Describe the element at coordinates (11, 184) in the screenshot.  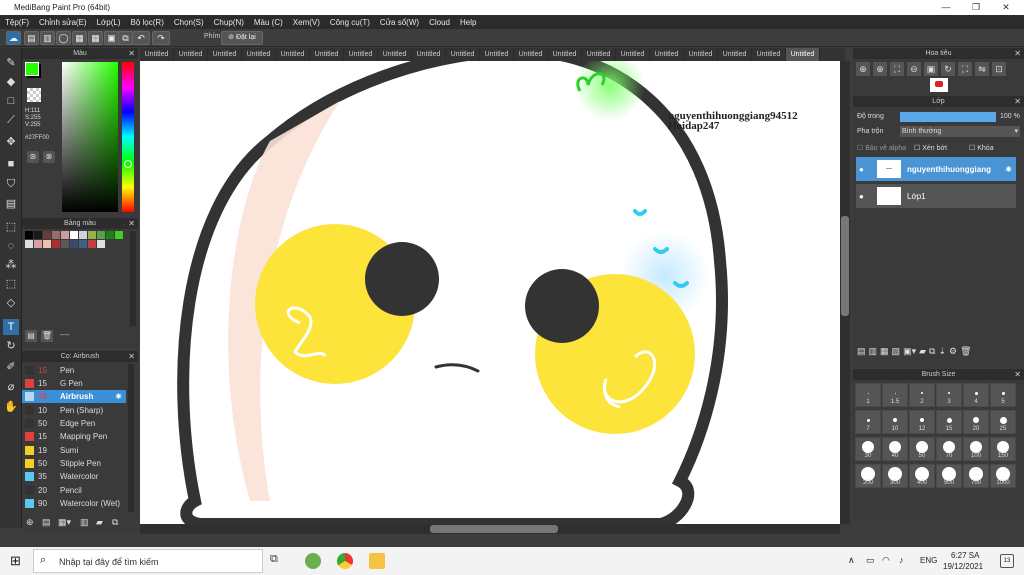
I see `bucket-tool-icon: ⛉` at that location.